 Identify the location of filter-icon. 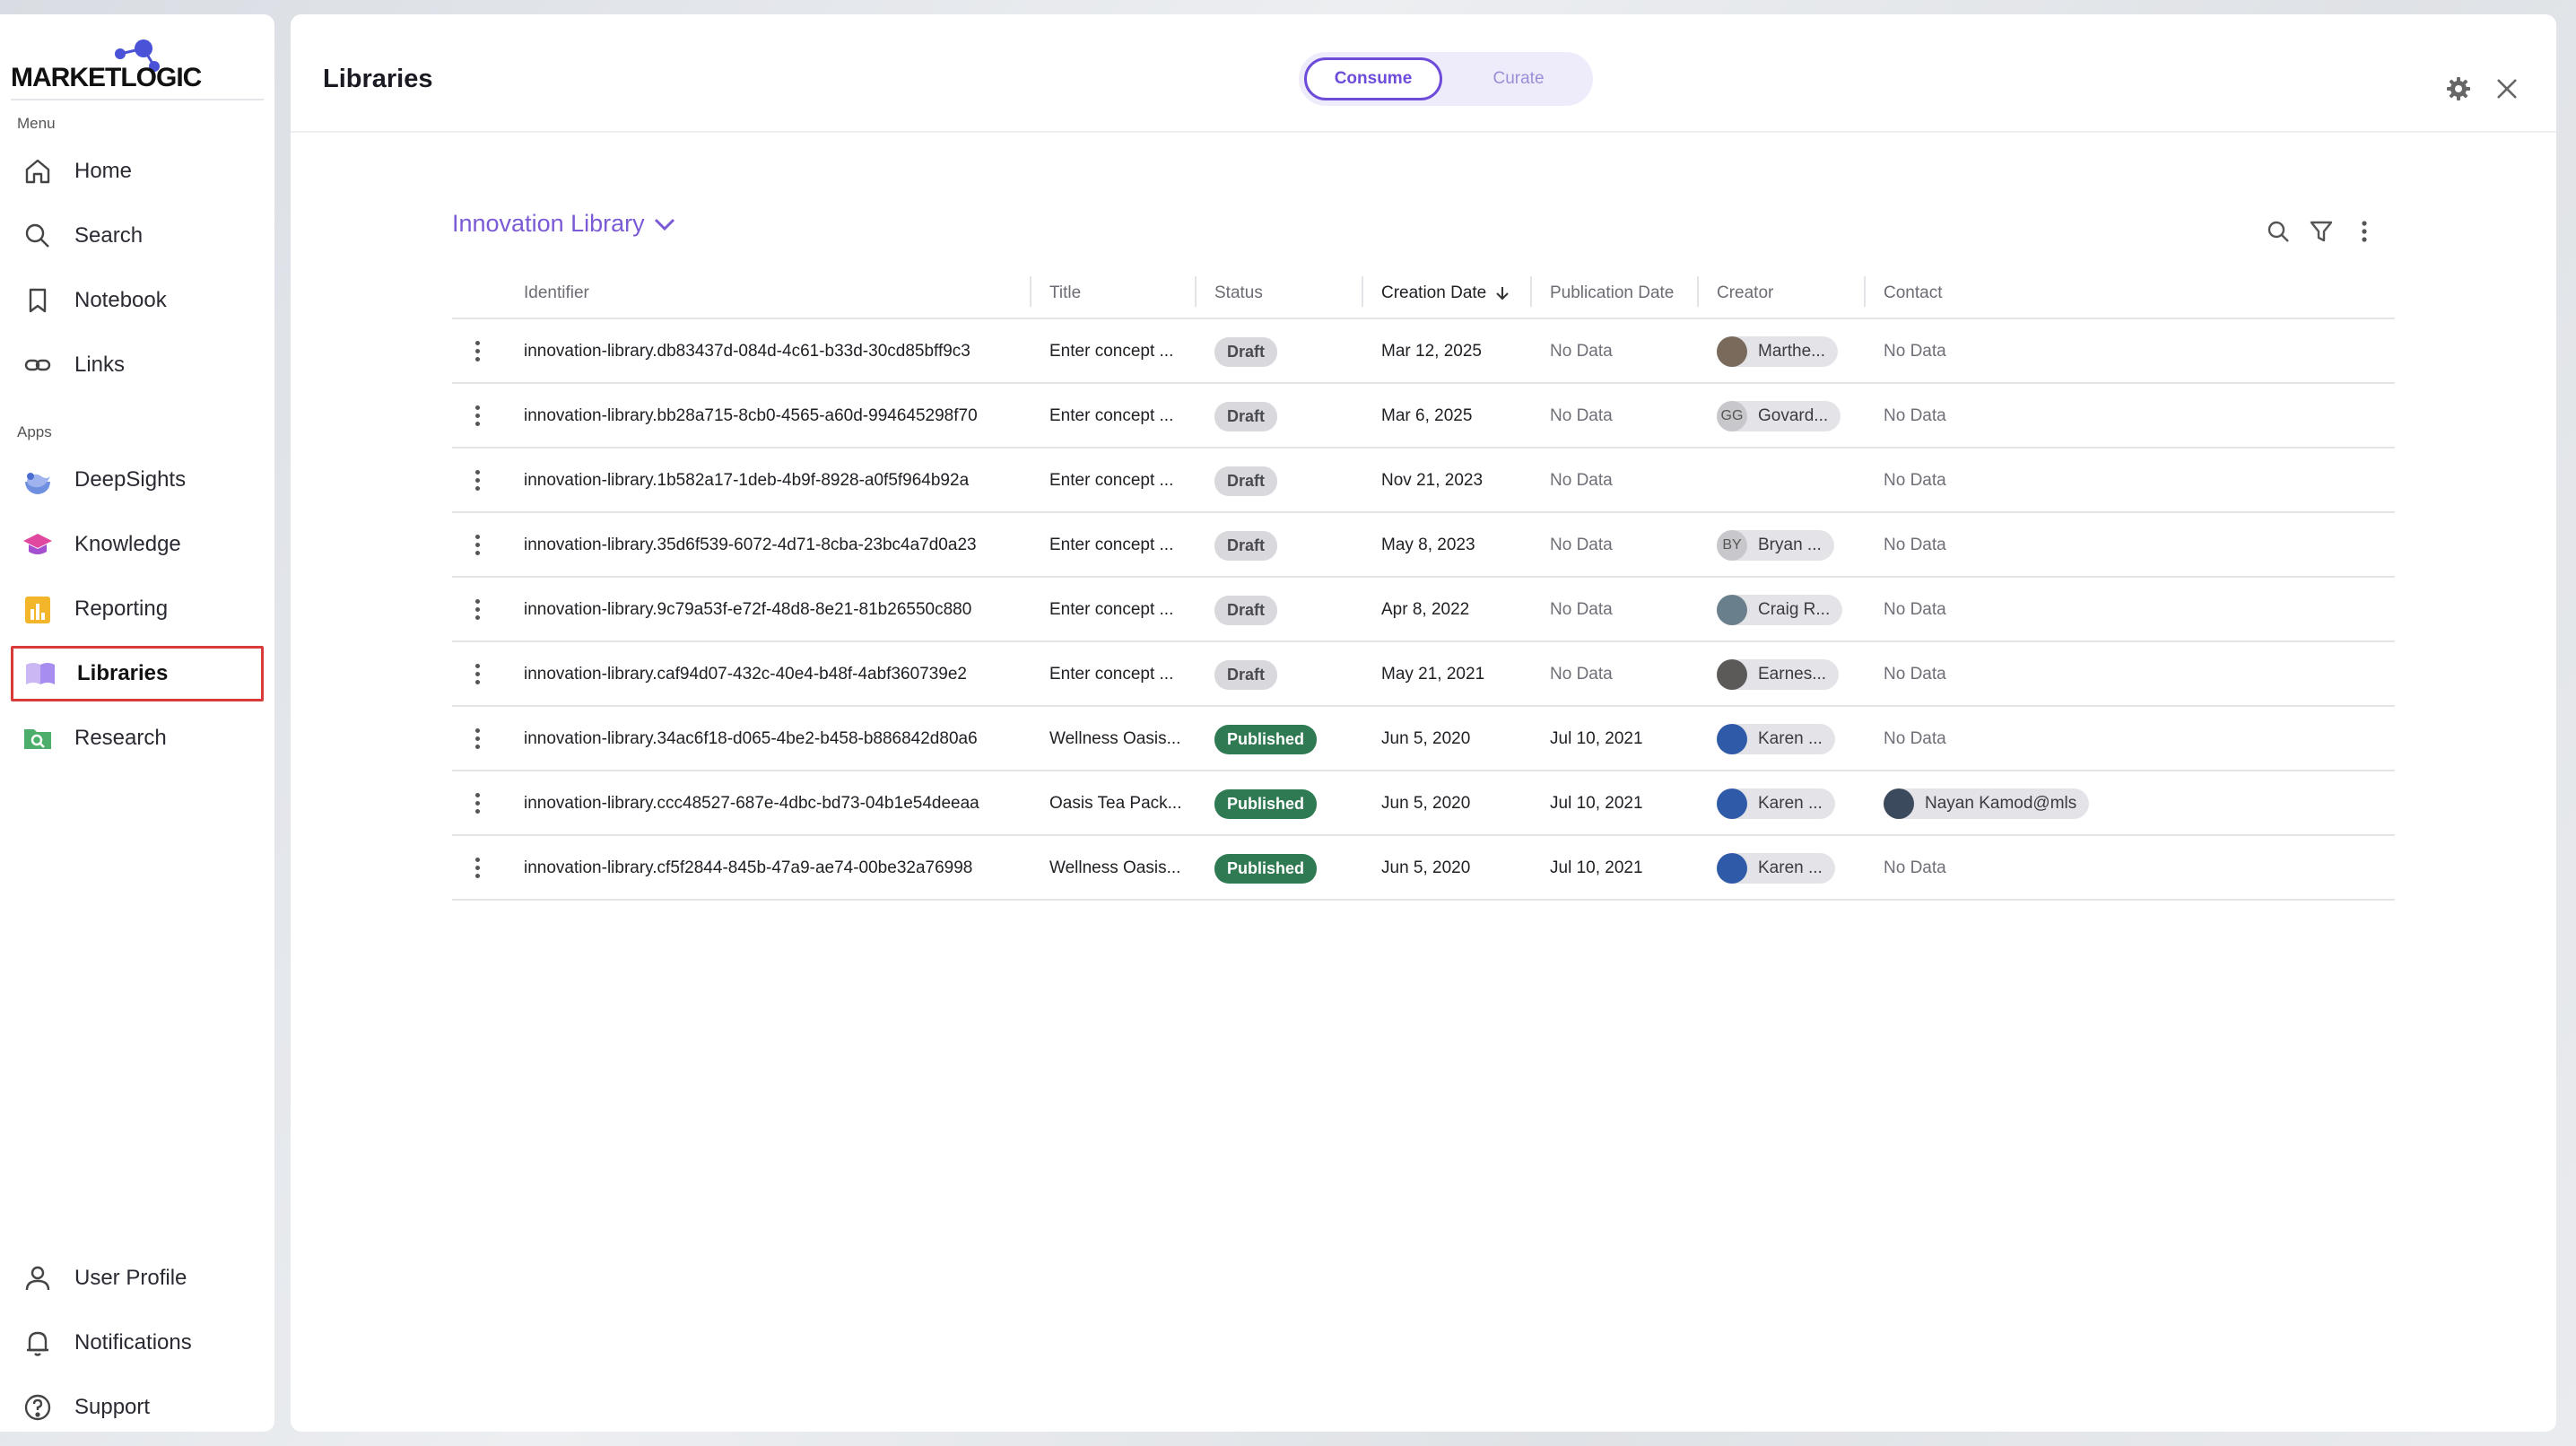
(2322, 232).